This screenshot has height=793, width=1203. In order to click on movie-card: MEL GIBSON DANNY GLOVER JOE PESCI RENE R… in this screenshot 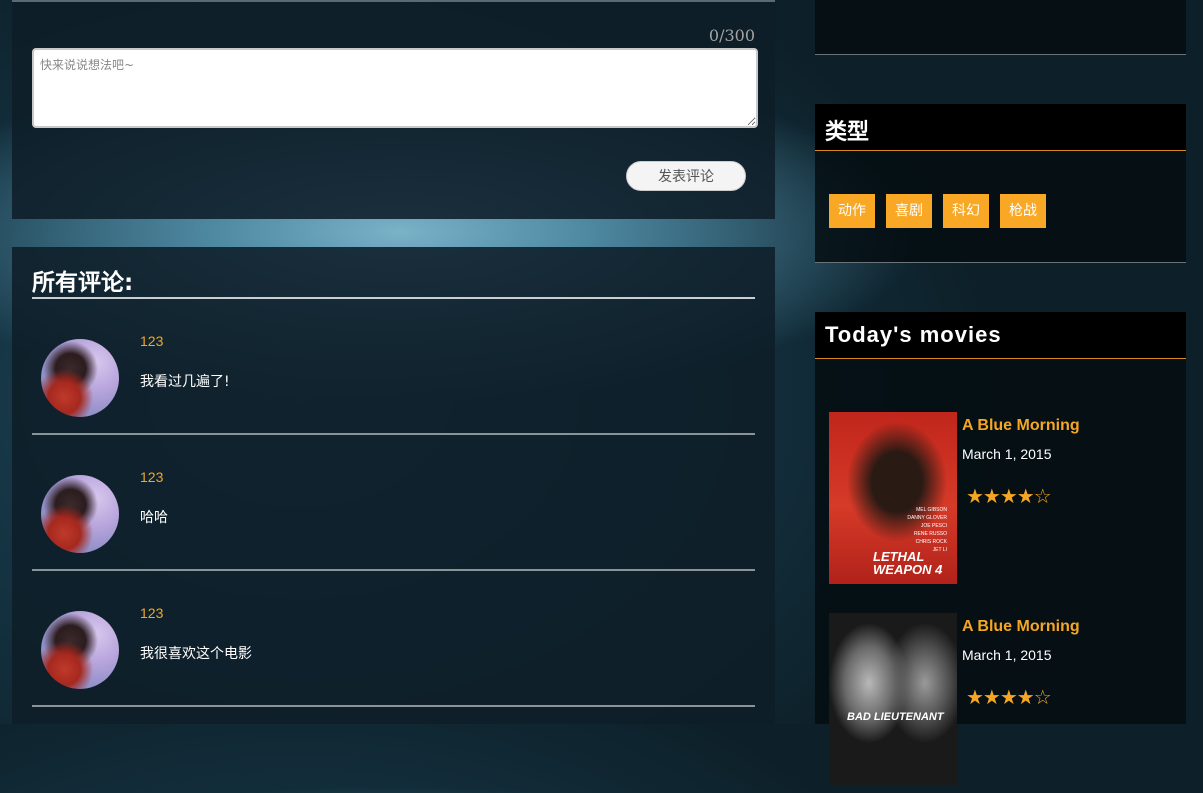, I will do `click(1004, 502)`.